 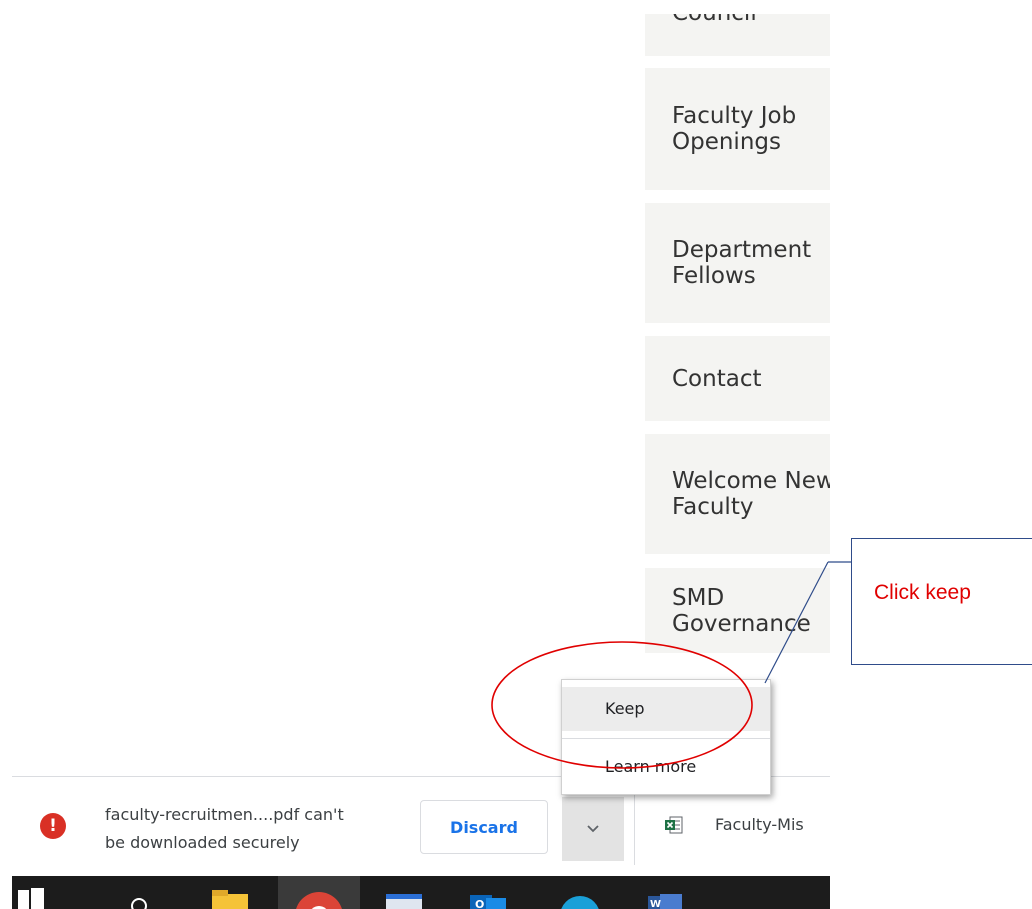 I want to click on sidebar-item-label: Contact, so click(x=717, y=378).